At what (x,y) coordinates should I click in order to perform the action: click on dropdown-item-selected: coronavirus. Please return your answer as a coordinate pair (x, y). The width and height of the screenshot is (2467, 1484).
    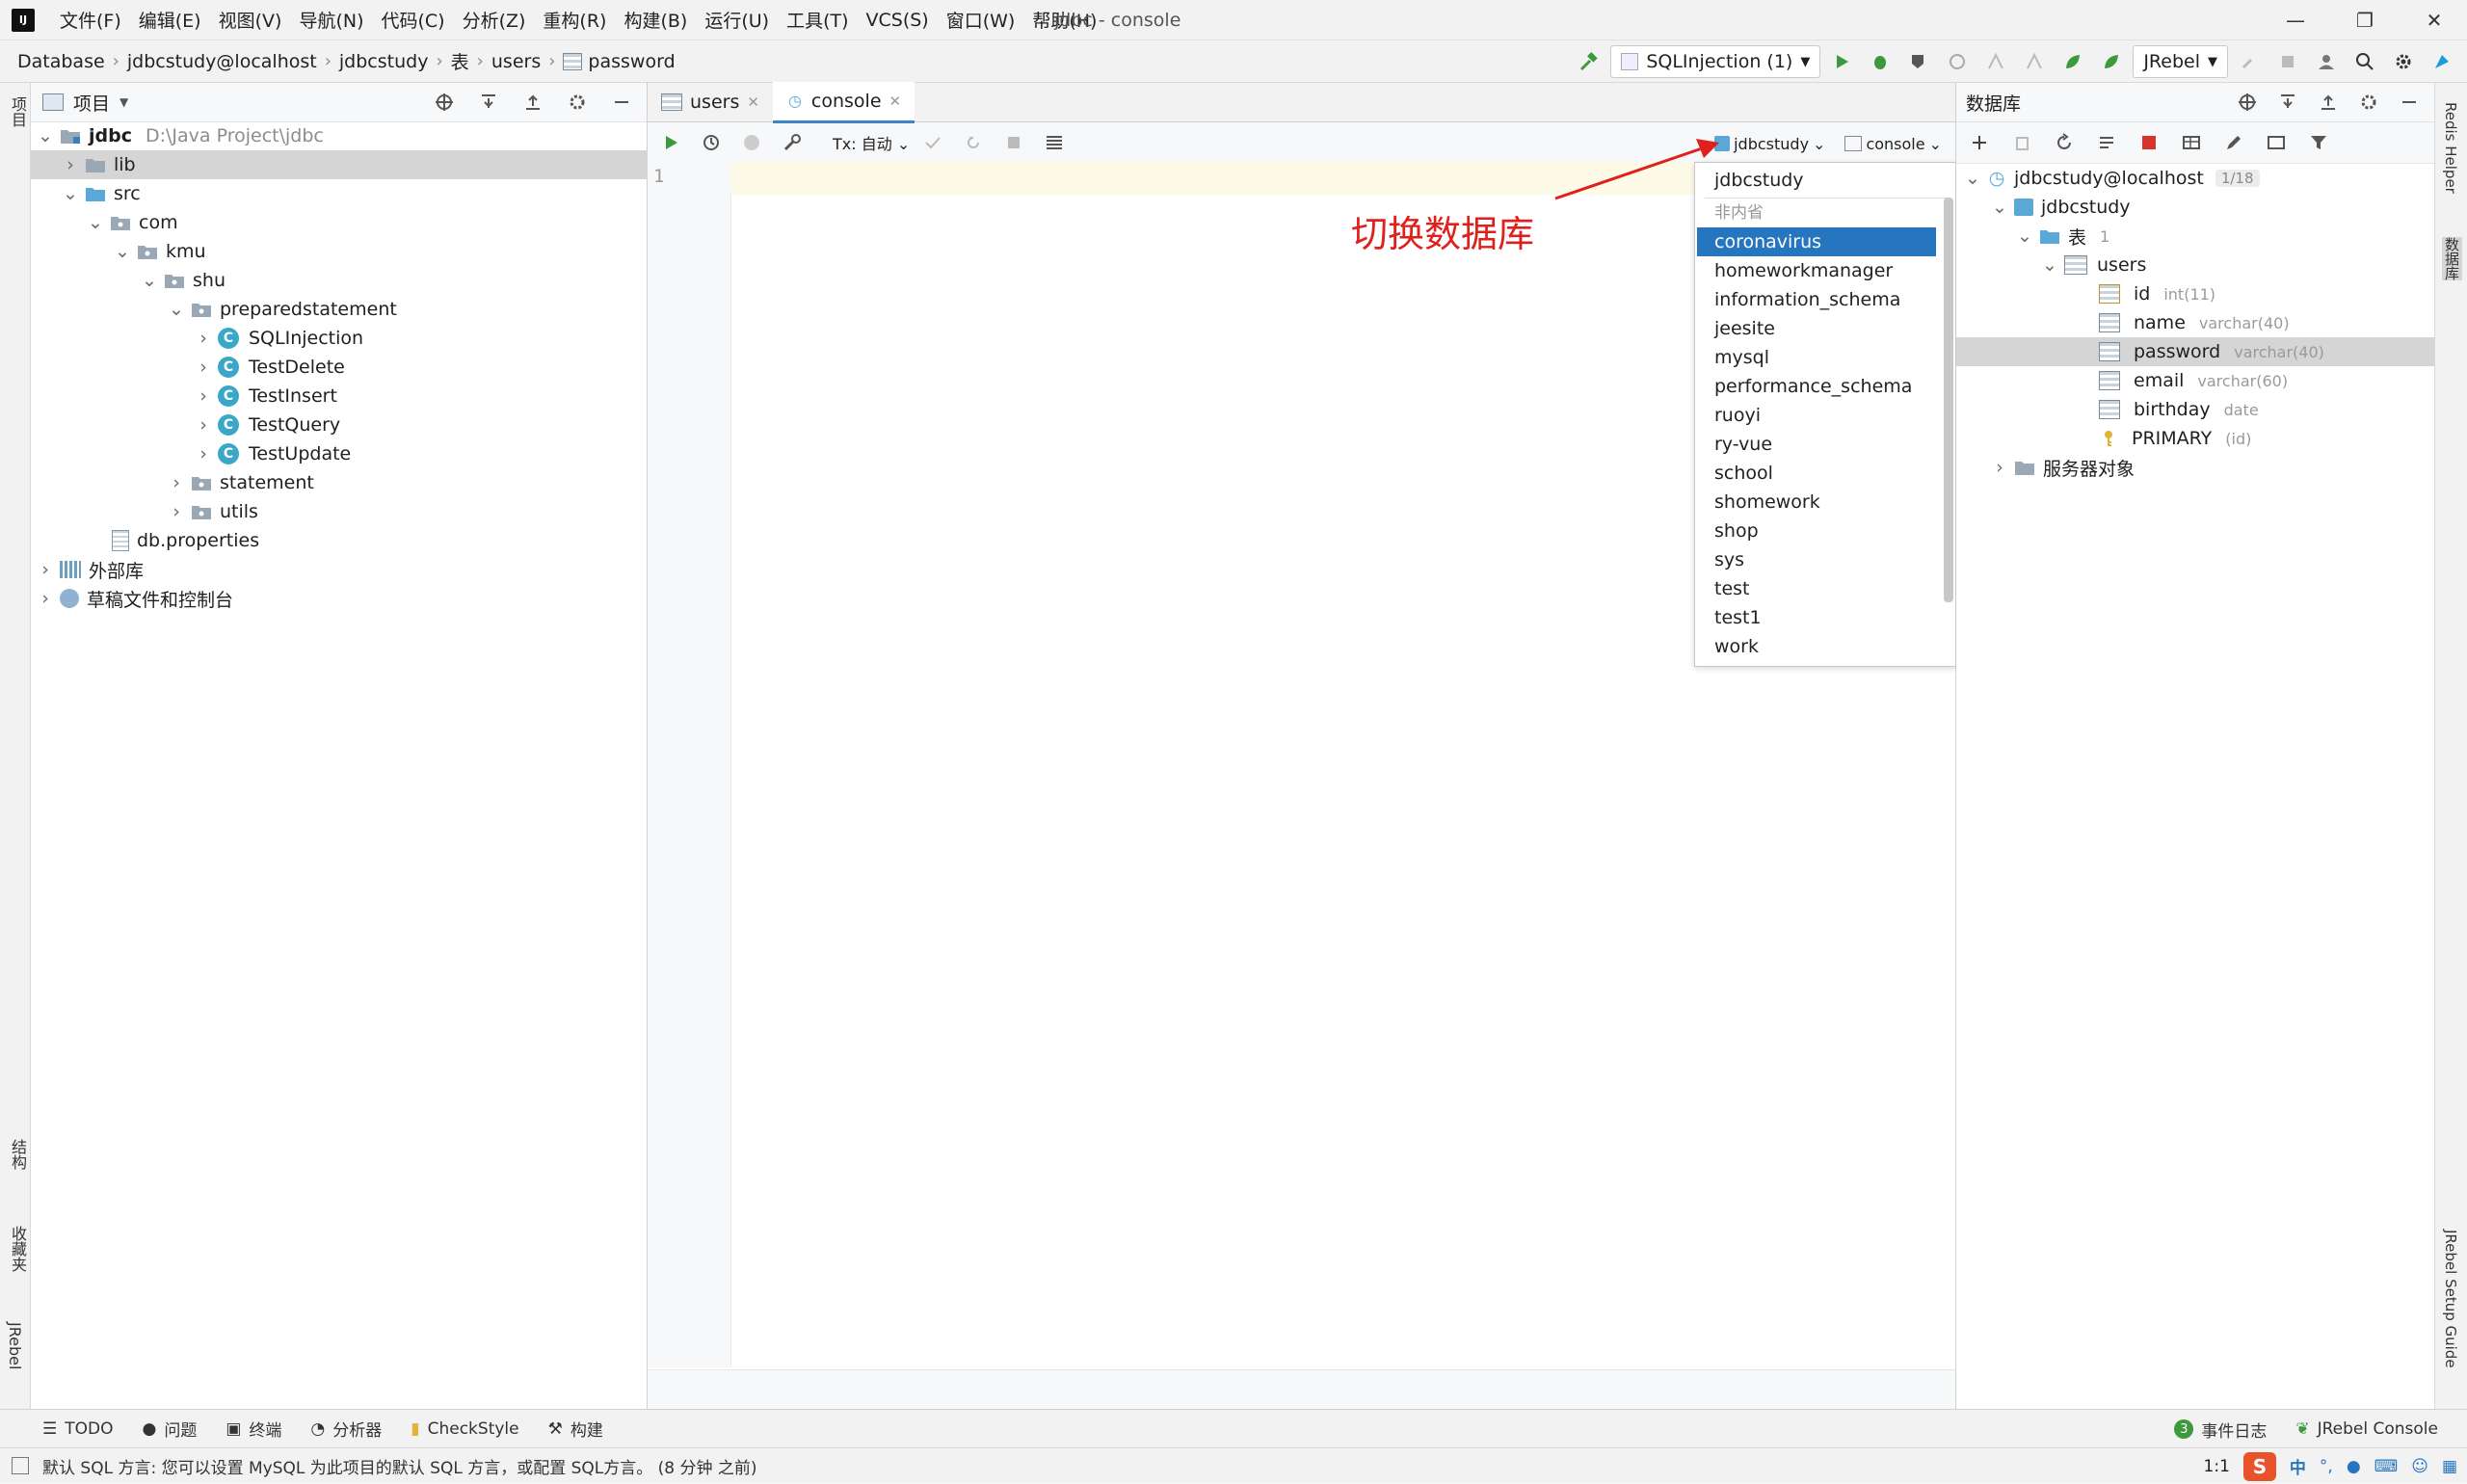
    Looking at the image, I should click on (1816, 241).